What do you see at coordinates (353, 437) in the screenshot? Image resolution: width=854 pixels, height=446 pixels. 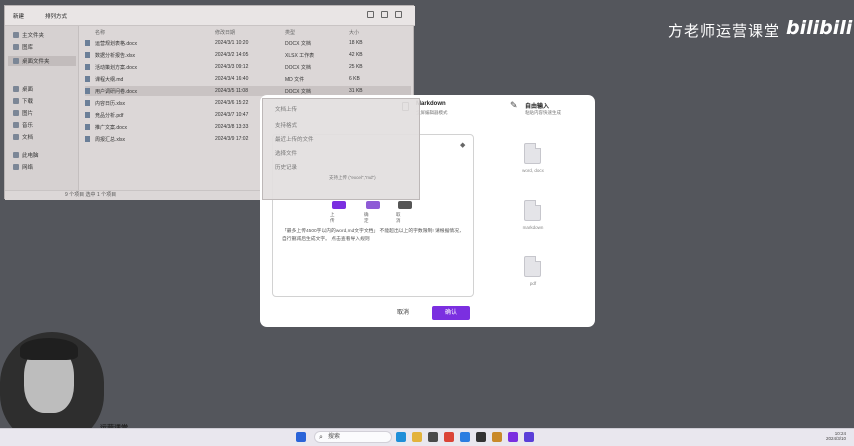 I see `taskbar-search: ⌕ 搜索` at bounding box center [353, 437].